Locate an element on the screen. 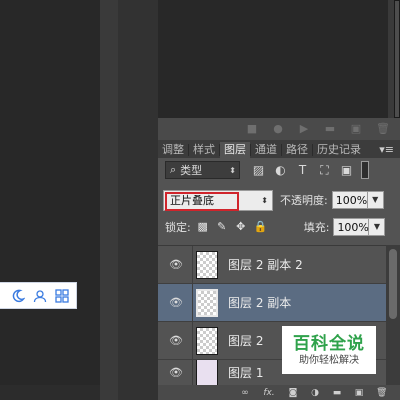  layer-name: 图层 2 is located at coordinates (246, 341).